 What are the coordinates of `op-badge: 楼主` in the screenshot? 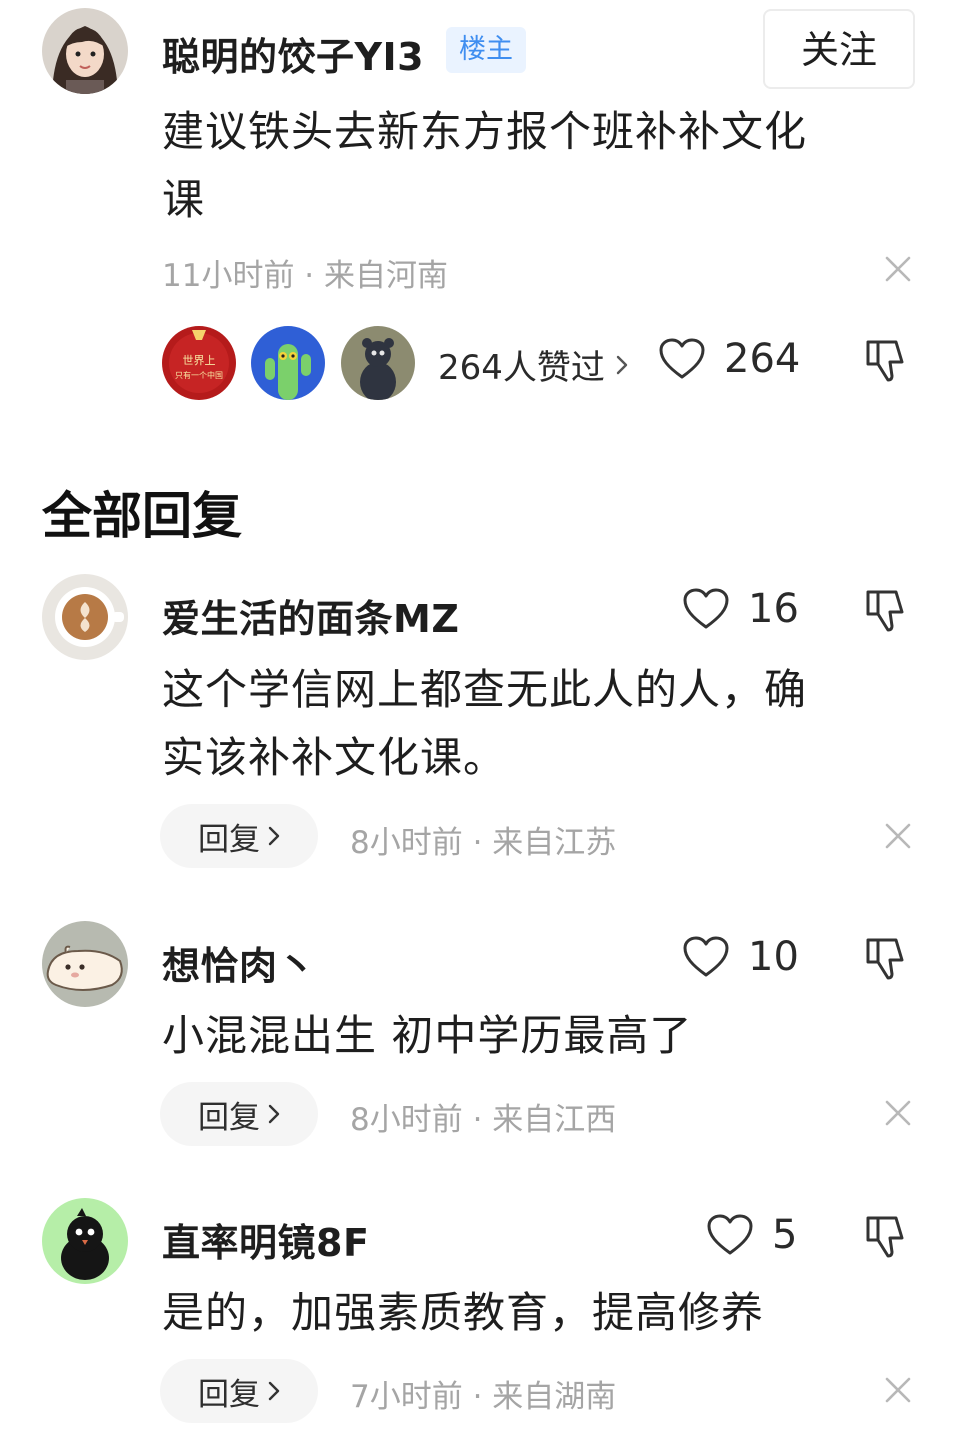 It's located at (486, 50).